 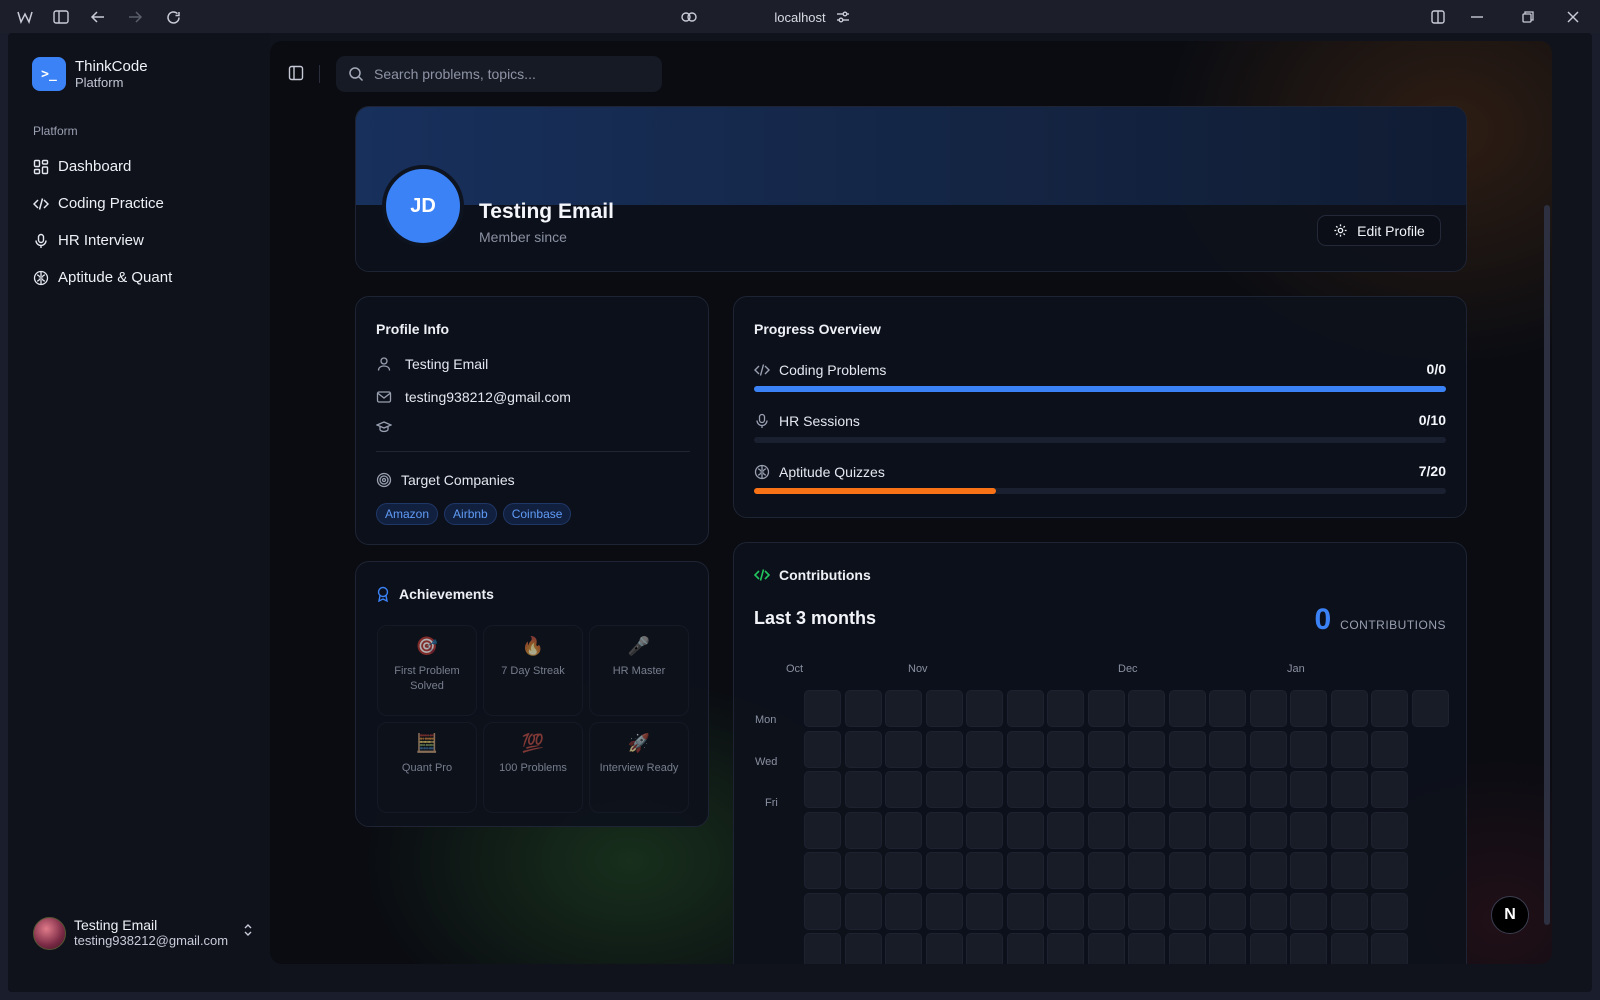 I want to click on back-icon, so click(x=98, y=17).